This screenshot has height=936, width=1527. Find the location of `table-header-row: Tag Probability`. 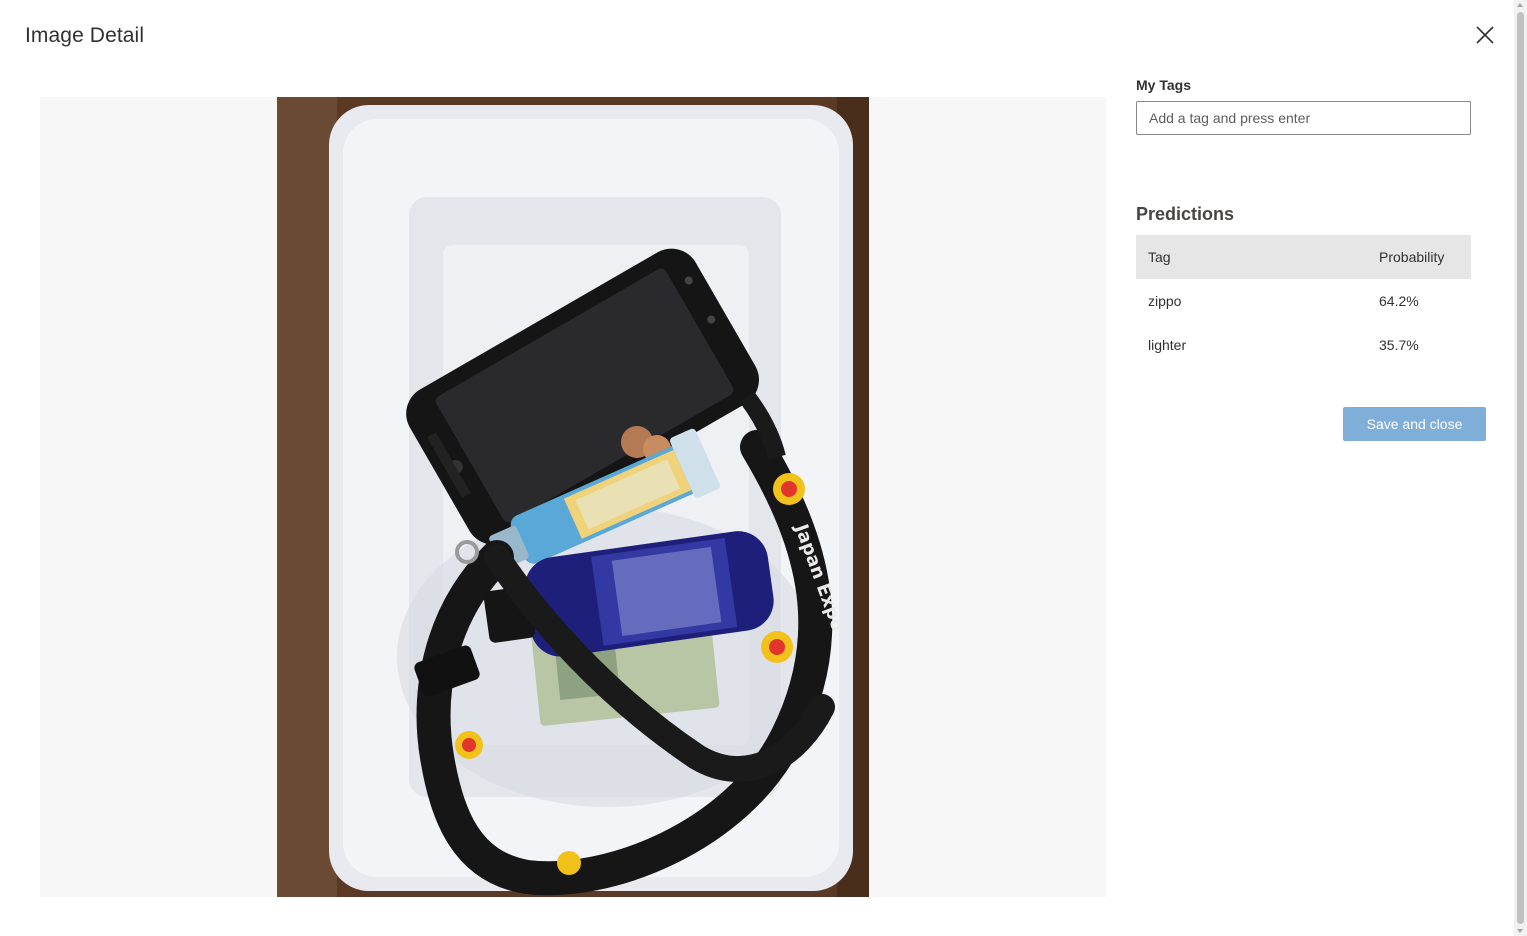

table-header-row: Tag Probability is located at coordinates (1303, 257).